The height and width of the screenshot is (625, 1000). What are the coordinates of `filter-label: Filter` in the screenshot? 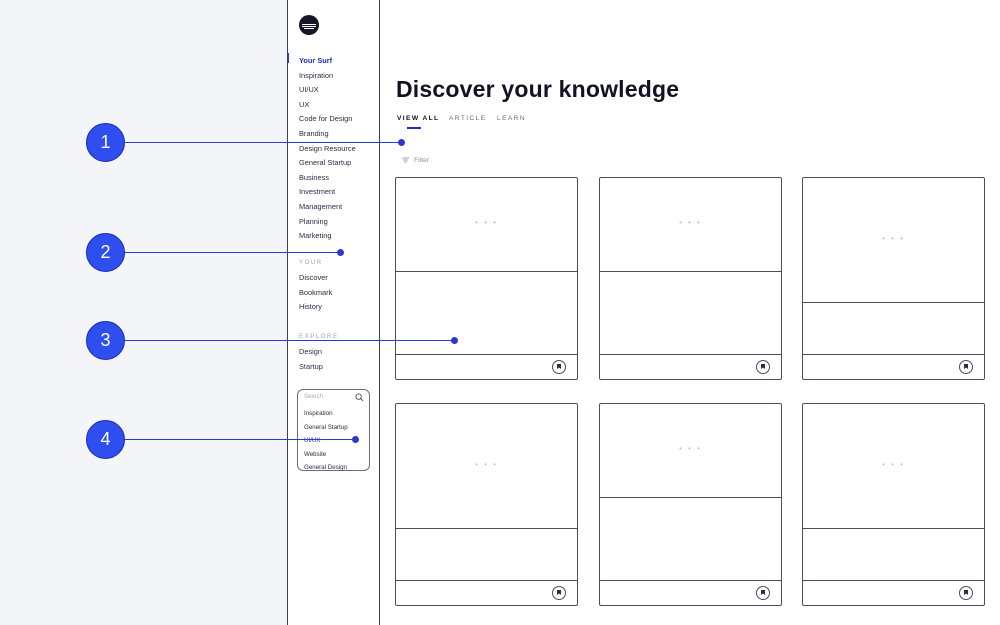 It's located at (422, 160).